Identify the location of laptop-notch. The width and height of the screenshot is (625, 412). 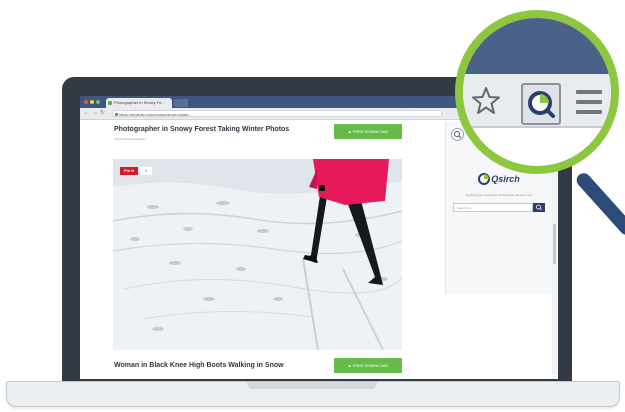
(312, 385).